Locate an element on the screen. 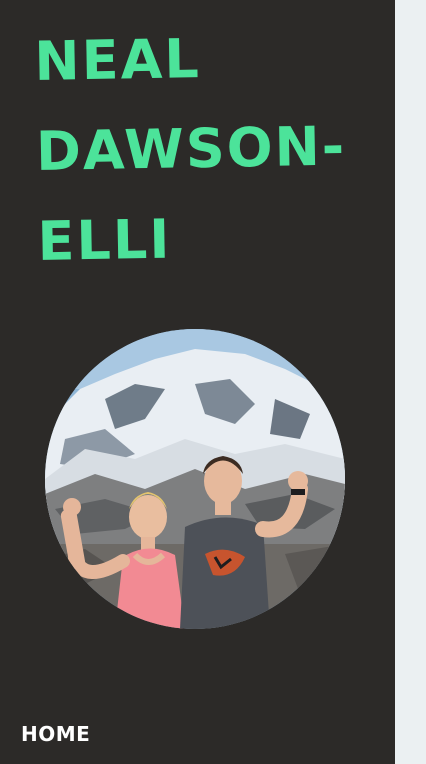  site-title-line-1: NEAL is located at coordinates (117, 60).